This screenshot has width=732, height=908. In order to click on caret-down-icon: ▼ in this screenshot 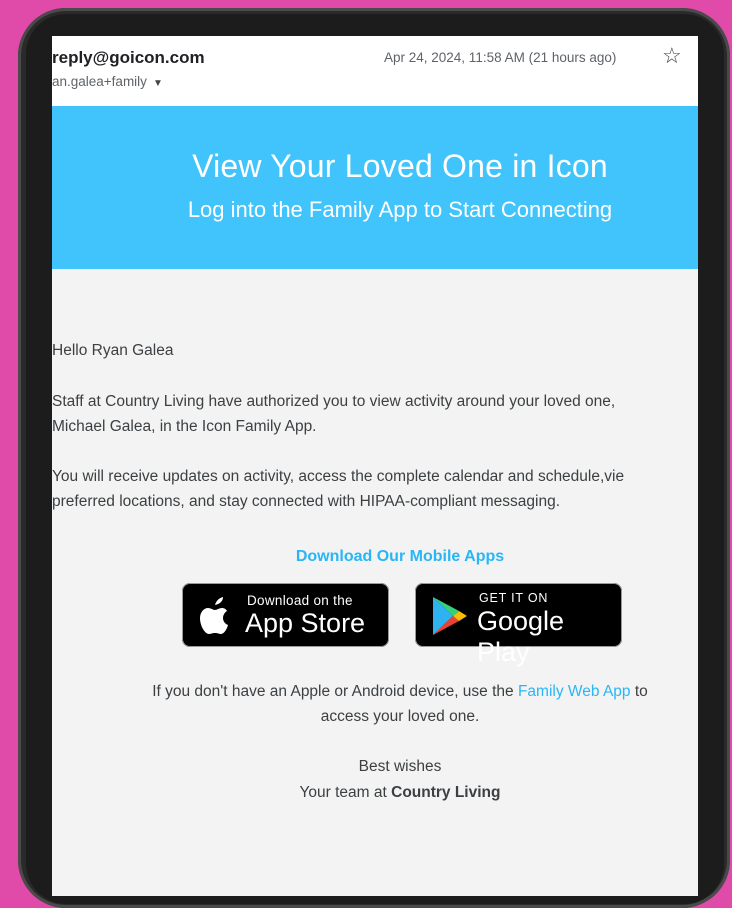, I will do `click(157, 83)`.